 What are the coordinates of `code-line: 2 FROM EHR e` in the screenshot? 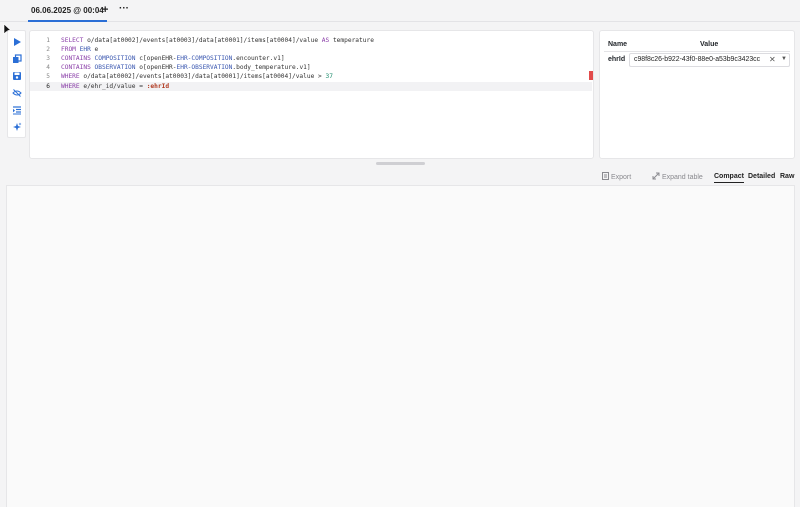 It's located at (311, 49).